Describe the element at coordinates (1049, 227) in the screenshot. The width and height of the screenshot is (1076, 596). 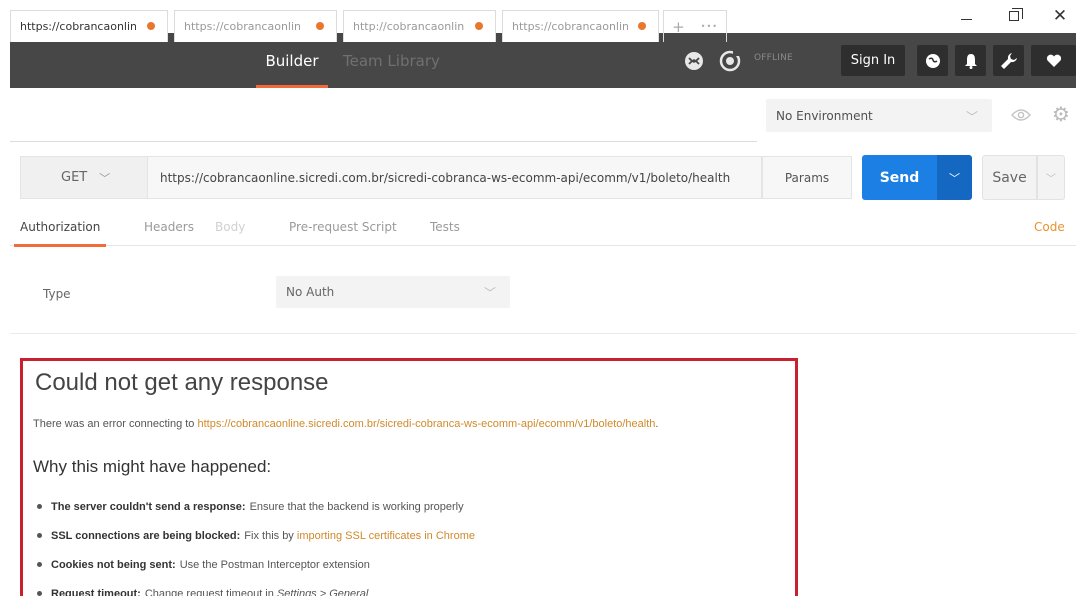
I see `generate-code-link: Code` at that location.